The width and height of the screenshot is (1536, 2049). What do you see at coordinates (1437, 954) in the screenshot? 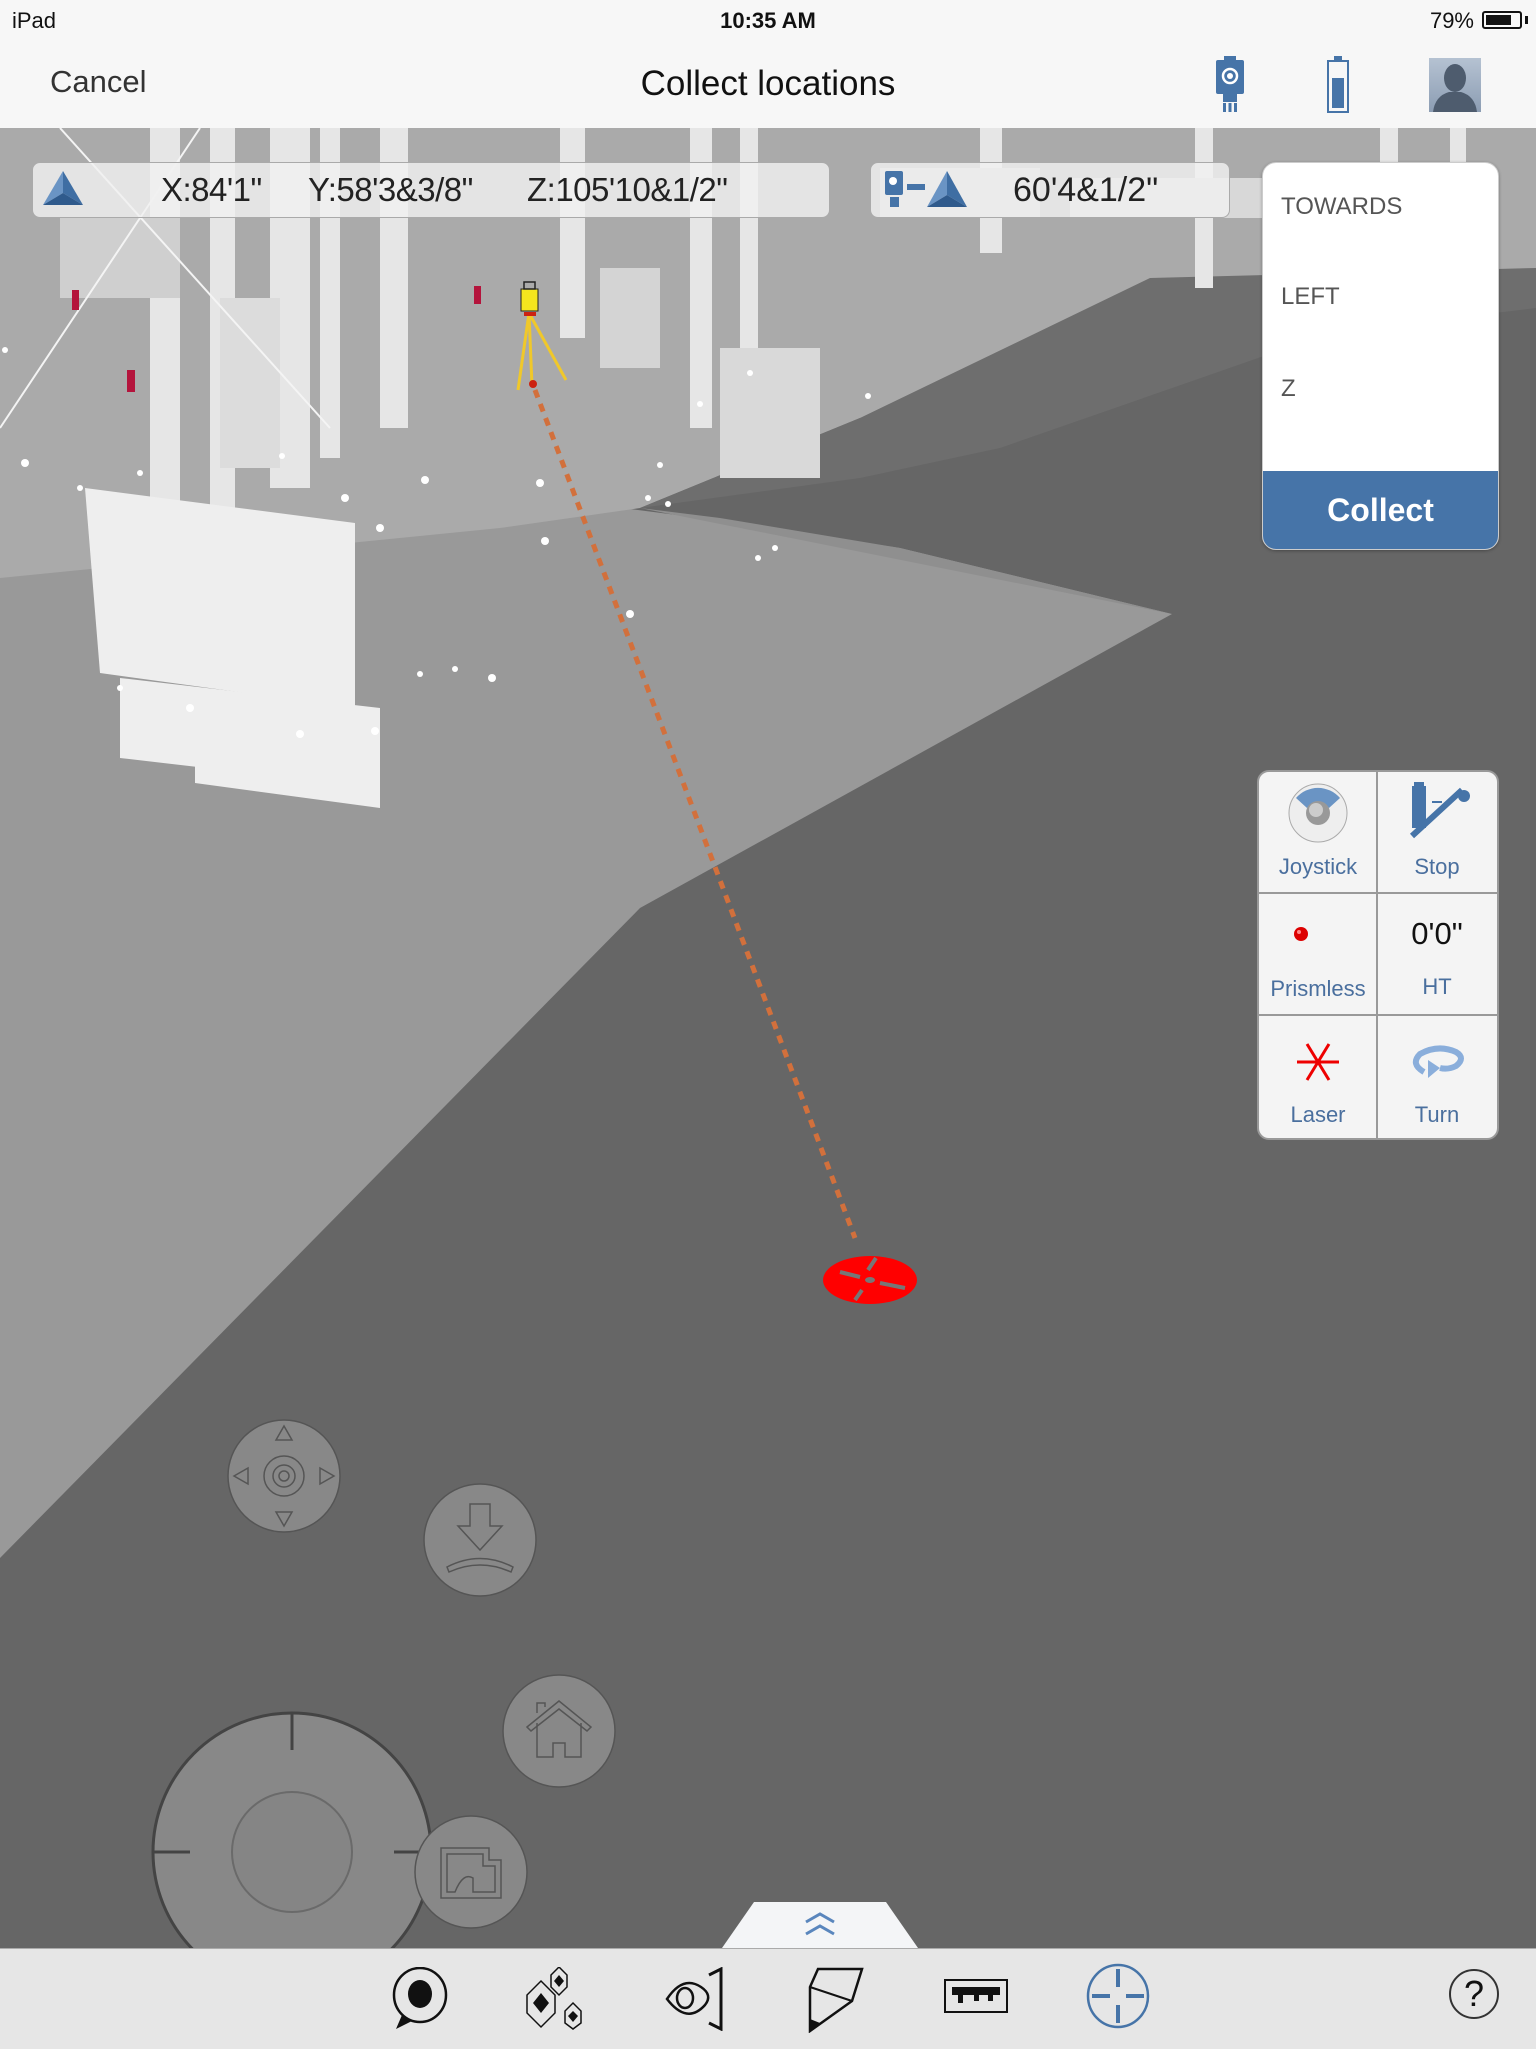
I see `ht-button: 0'0" HT` at bounding box center [1437, 954].